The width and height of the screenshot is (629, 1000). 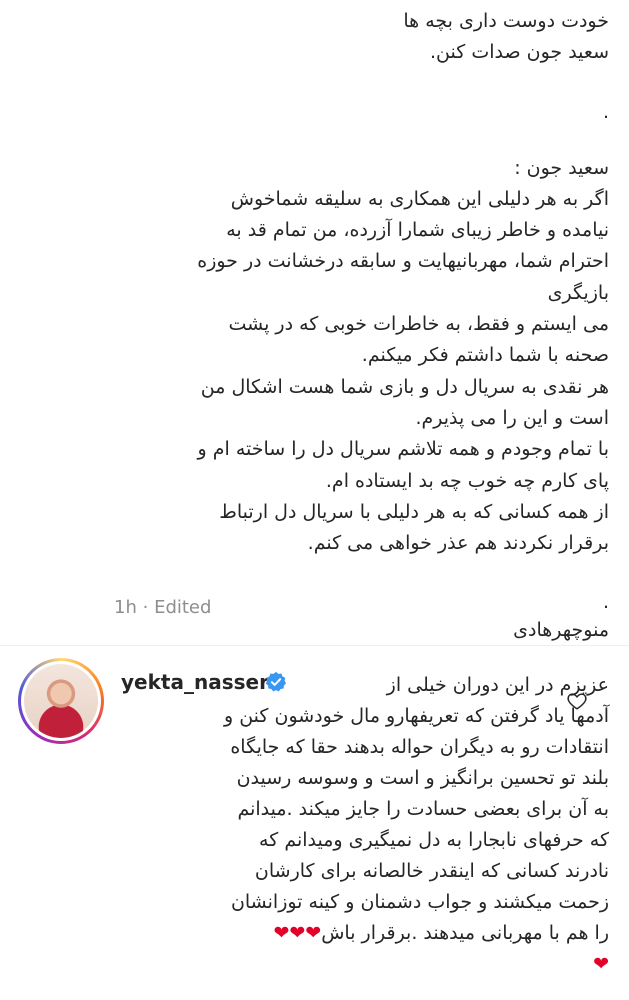 I want to click on caption-line: می ایستم و فقط، به خاطرات خوبی که در پشت, so click(x=418, y=324).